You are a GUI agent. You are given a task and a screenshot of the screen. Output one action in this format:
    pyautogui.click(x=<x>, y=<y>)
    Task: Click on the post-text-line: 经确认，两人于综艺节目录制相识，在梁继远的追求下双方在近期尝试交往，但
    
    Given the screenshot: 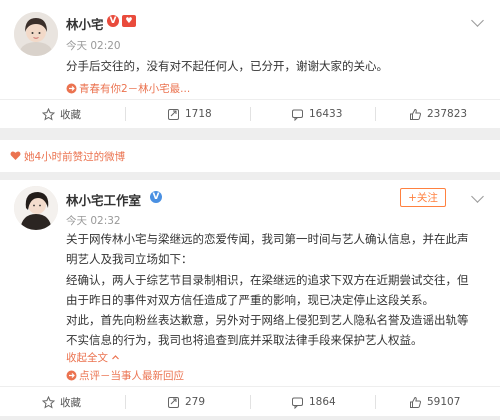 What is the action you would take?
    pyautogui.click(x=267, y=279)
    